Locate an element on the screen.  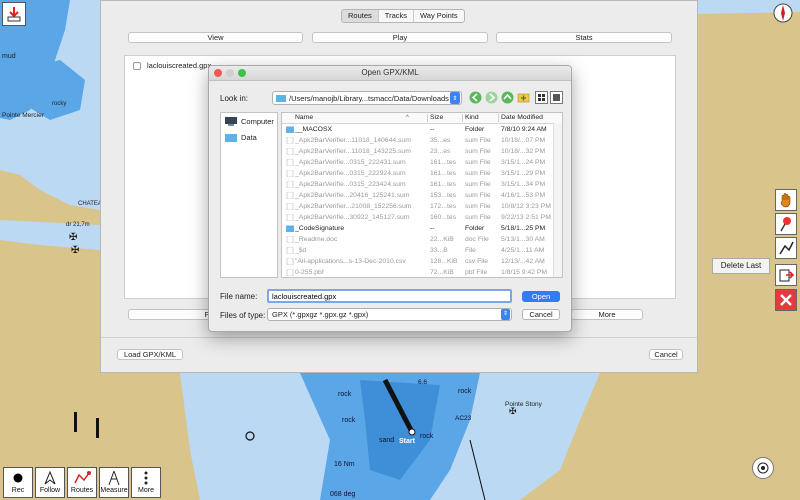
open-button: Open is located at coordinates (541, 296).